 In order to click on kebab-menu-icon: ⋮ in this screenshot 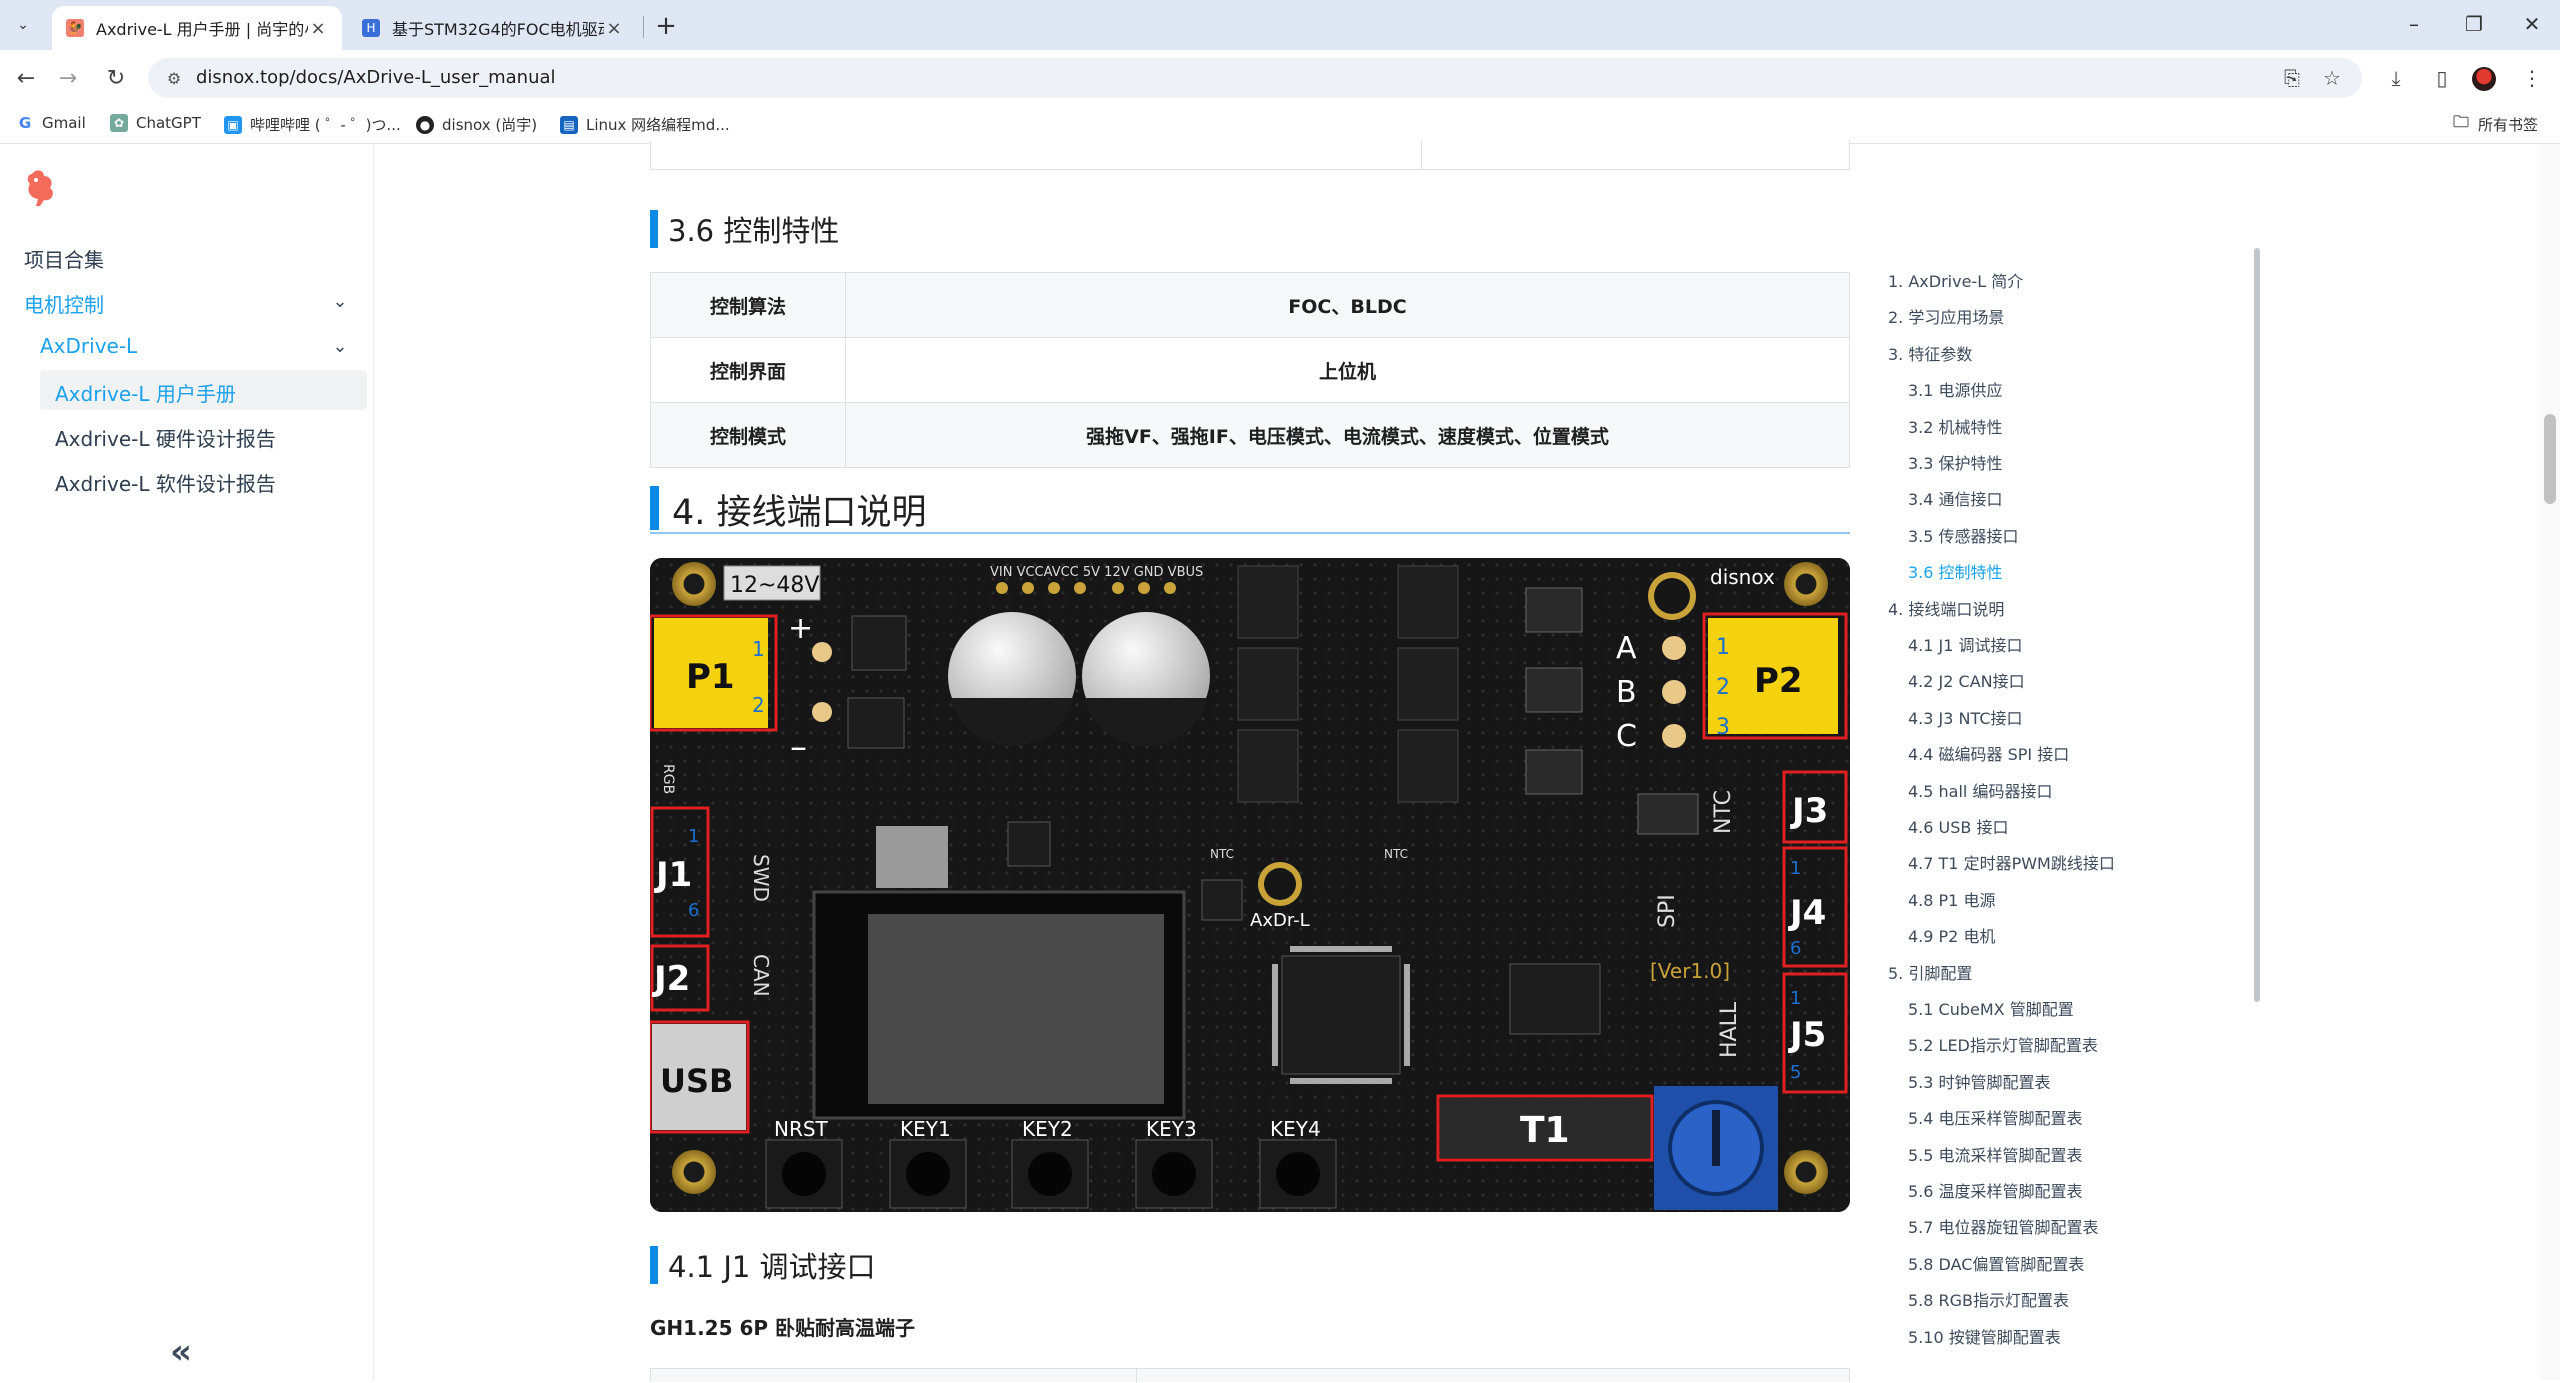, I will do `click(2532, 78)`.